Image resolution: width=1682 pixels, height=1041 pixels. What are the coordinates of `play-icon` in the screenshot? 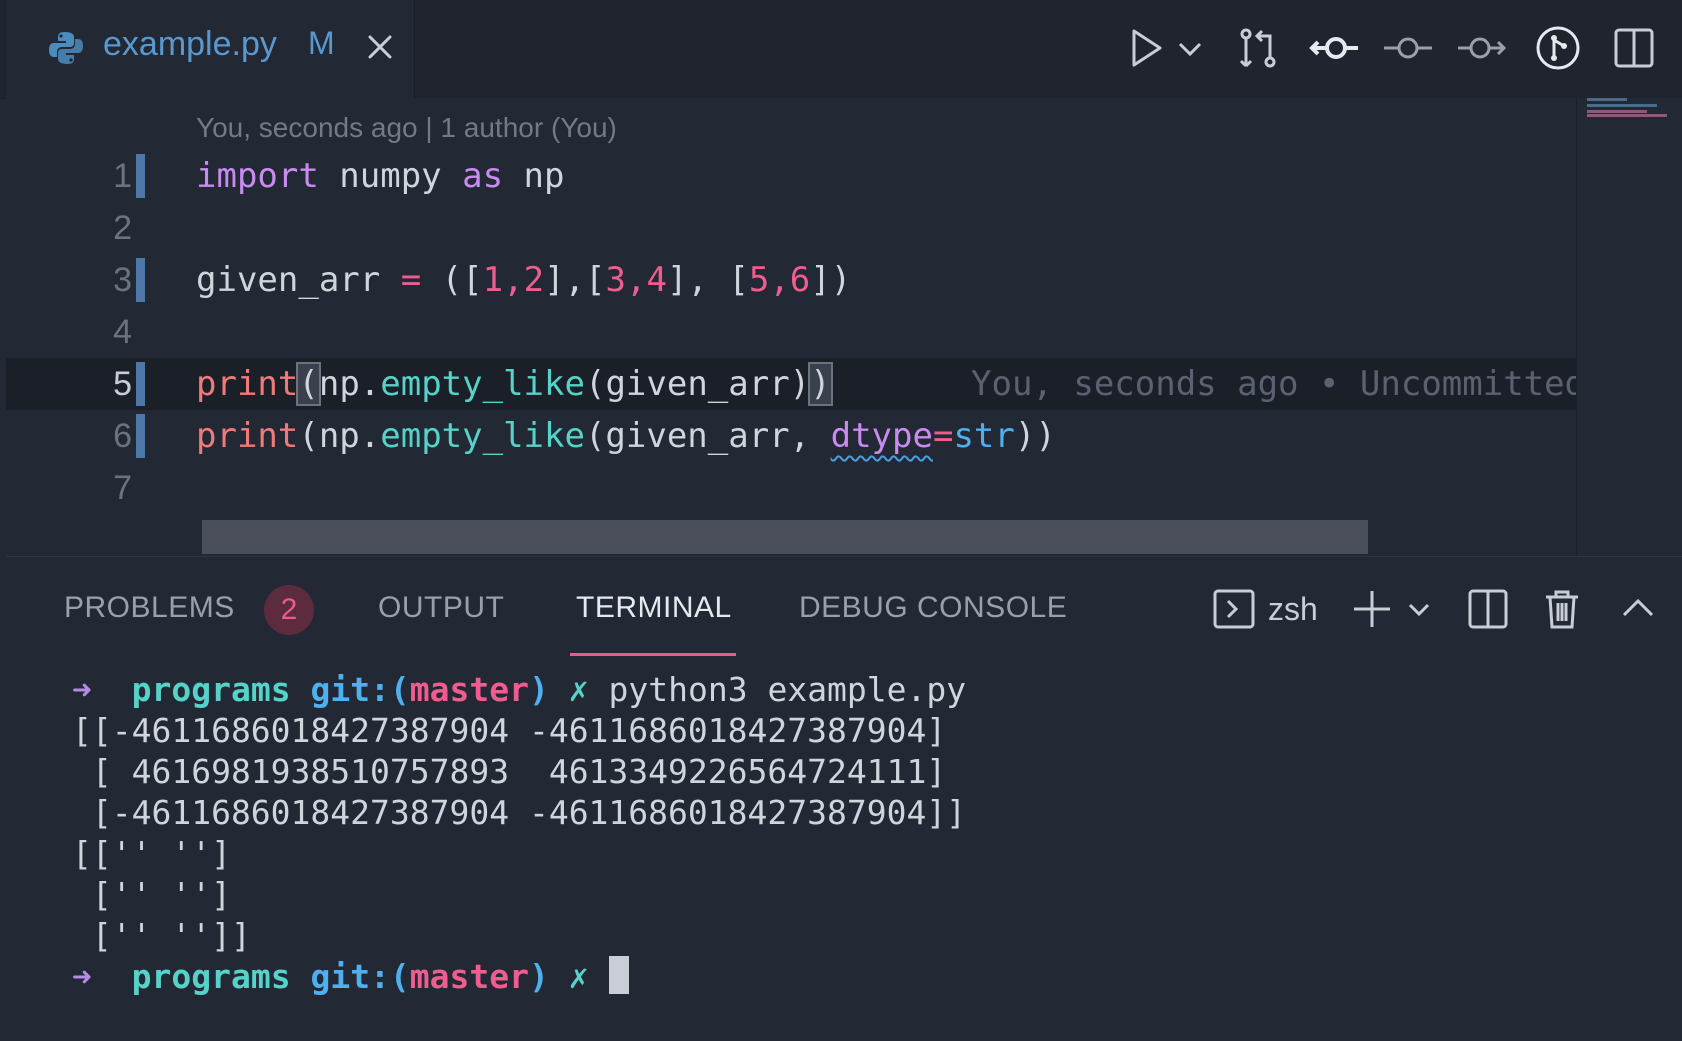 It's located at (1146, 48).